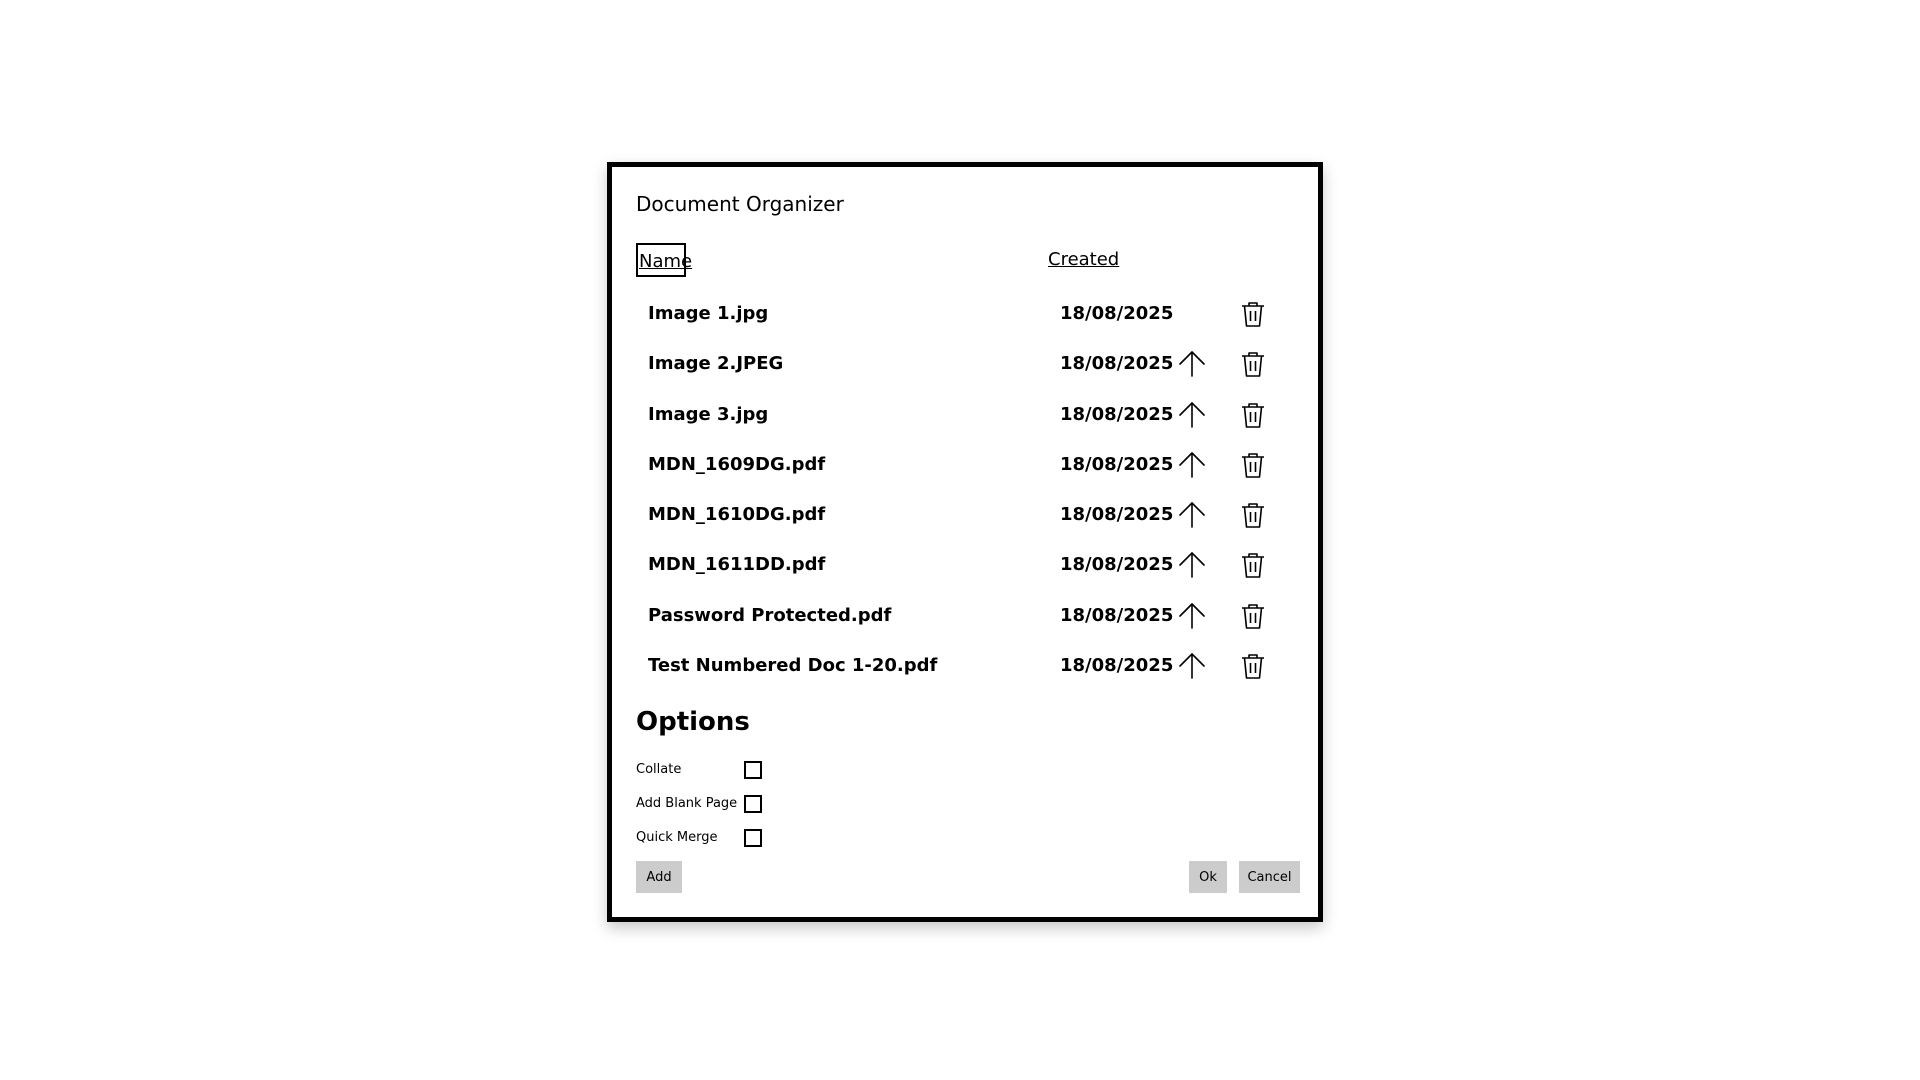  Describe the element at coordinates (965, 565) in the screenshot. I see `file-row: MDN_1611DD.pdf 18/08/2025` at that location.